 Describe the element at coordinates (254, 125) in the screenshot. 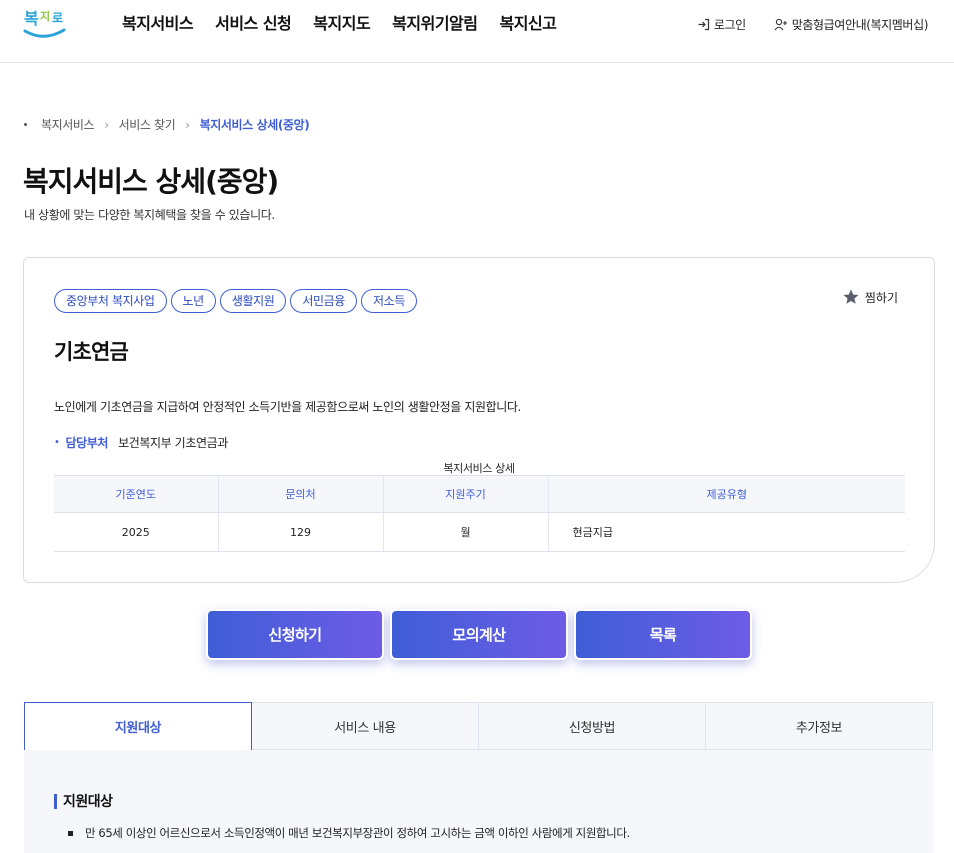

I see `breadcrumb-item-current: 복지서비스 상세(중앙)` at that location.